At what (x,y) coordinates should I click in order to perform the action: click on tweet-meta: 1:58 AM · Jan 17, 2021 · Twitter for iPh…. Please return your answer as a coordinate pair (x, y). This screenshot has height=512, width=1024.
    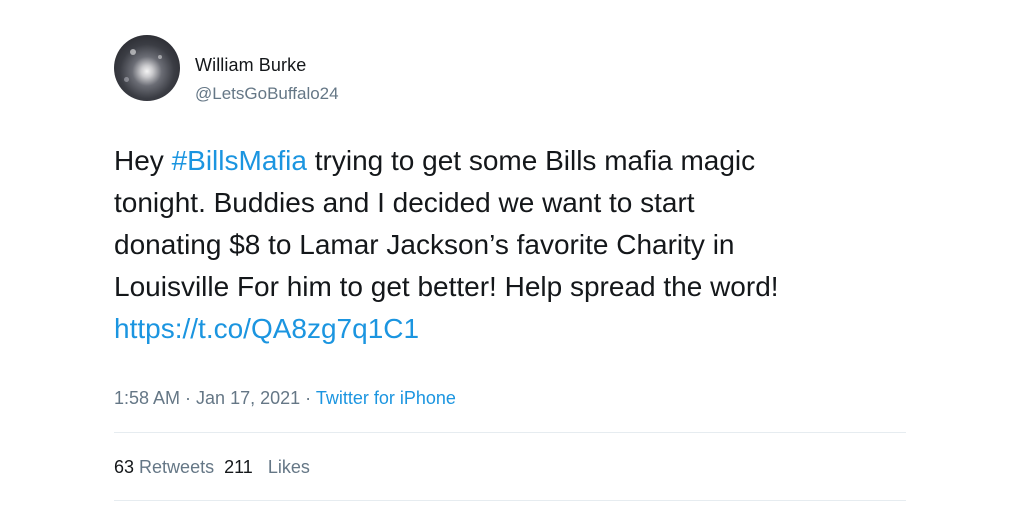
    Looking at the image, I should click on (285, 398).